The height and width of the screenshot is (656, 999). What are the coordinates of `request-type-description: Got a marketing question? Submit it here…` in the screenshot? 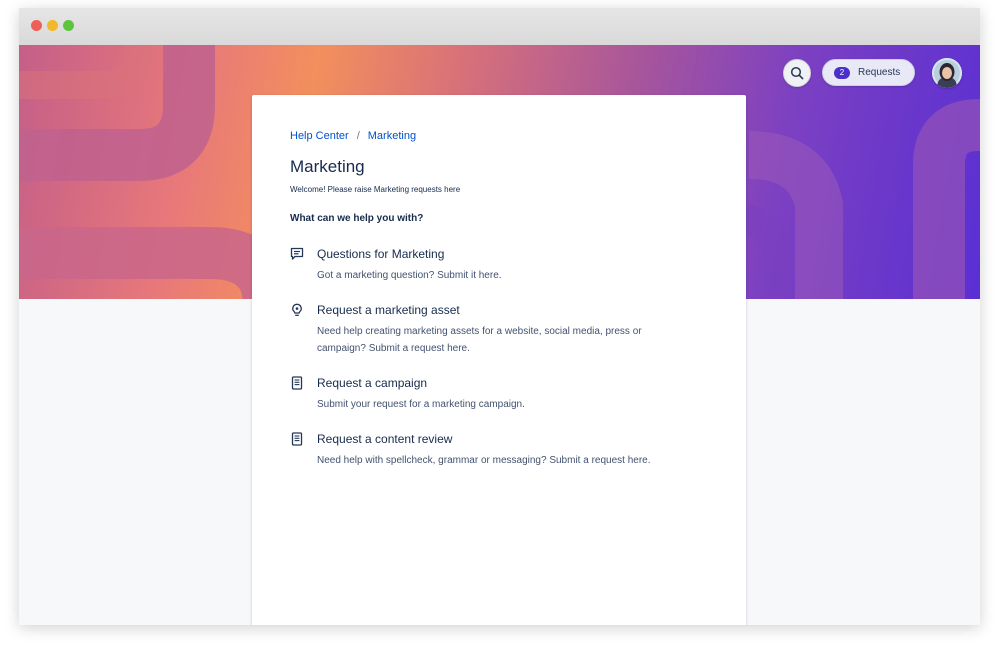 It's located at (409, 275).